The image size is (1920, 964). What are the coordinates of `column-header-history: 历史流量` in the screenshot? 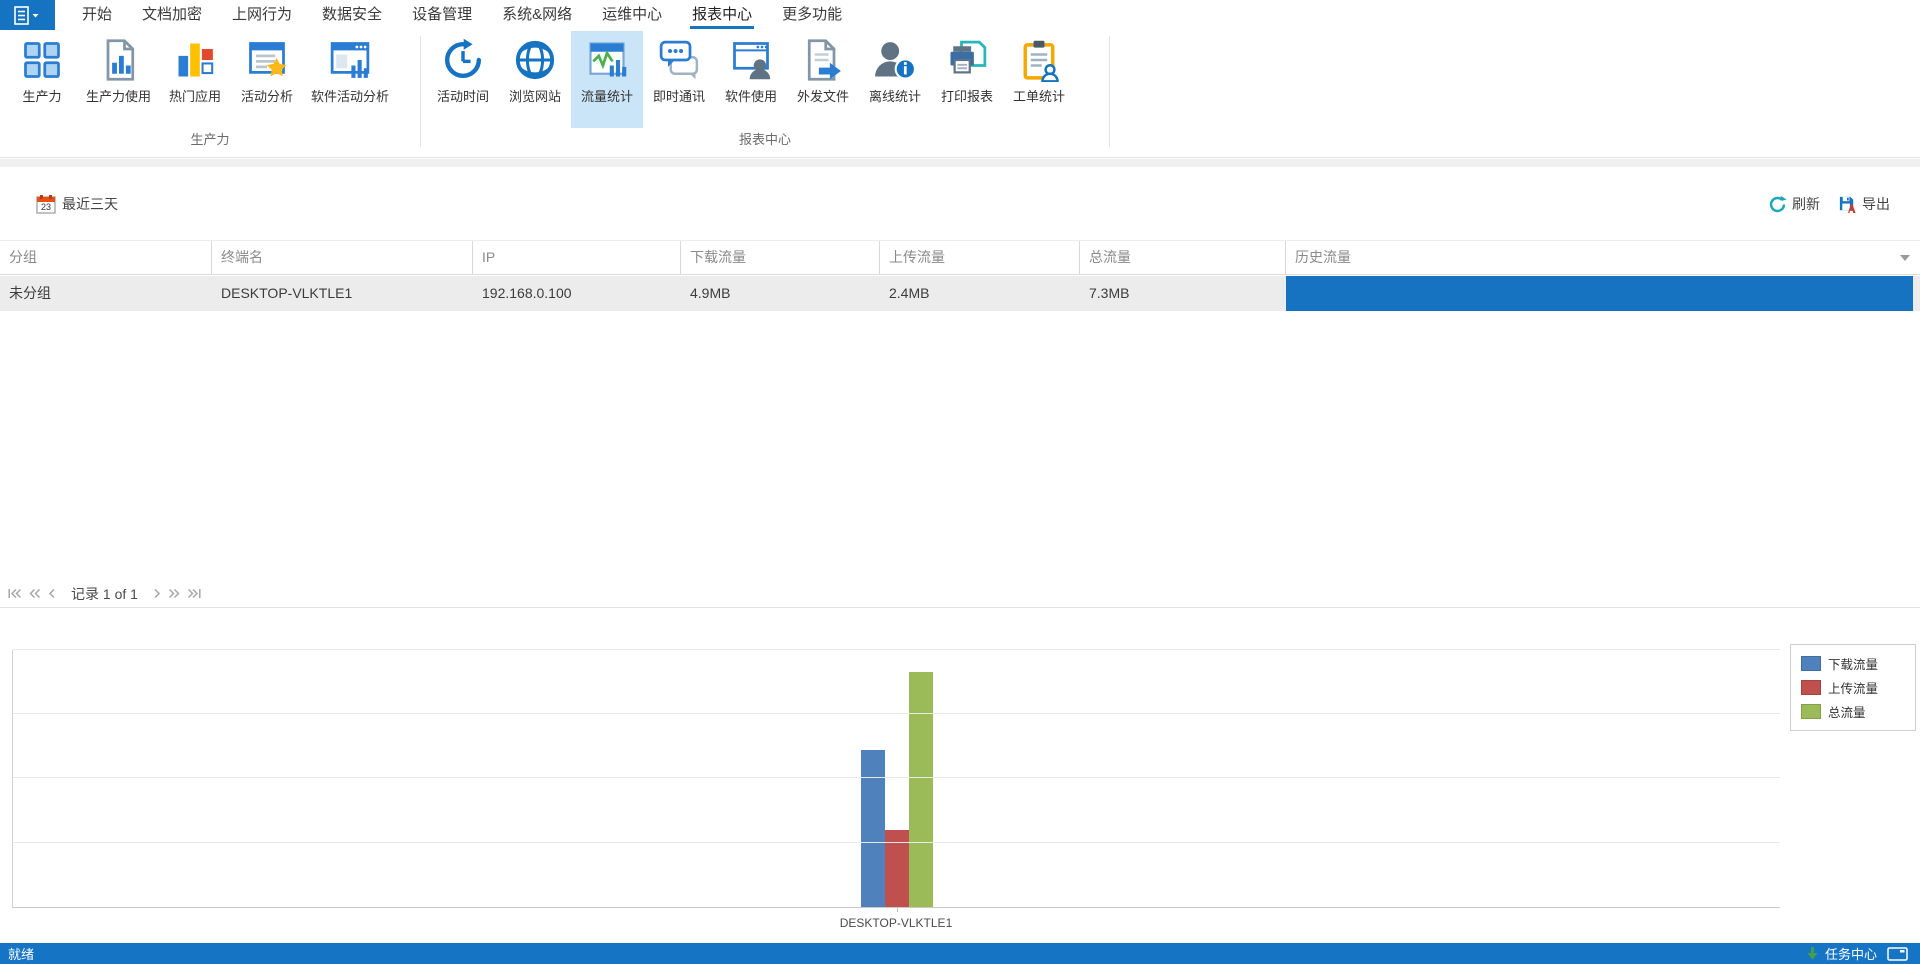 It's located at (1603, 257).